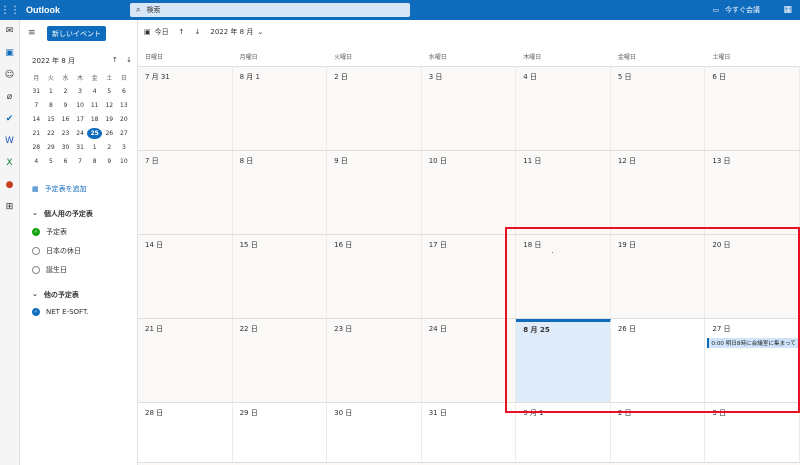 The height and width of the screenshot is (465, 800). What do you see at coordinates (36, 147) in the screenshot?
I see `mini-day: 28` at bounding box center [36, 147].